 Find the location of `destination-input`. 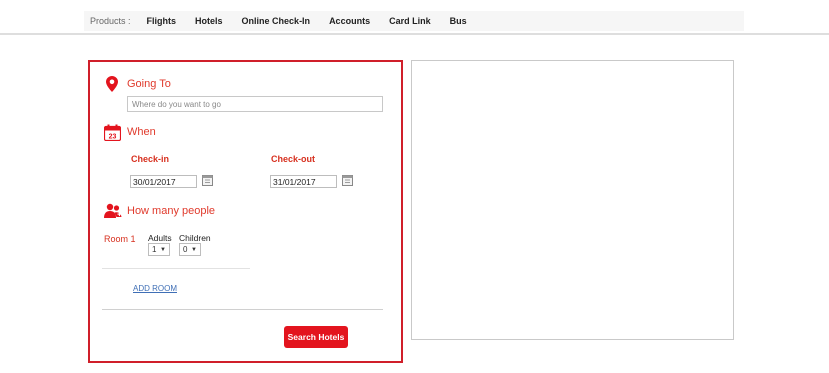

destination-input is located at coordinates (255, 104).